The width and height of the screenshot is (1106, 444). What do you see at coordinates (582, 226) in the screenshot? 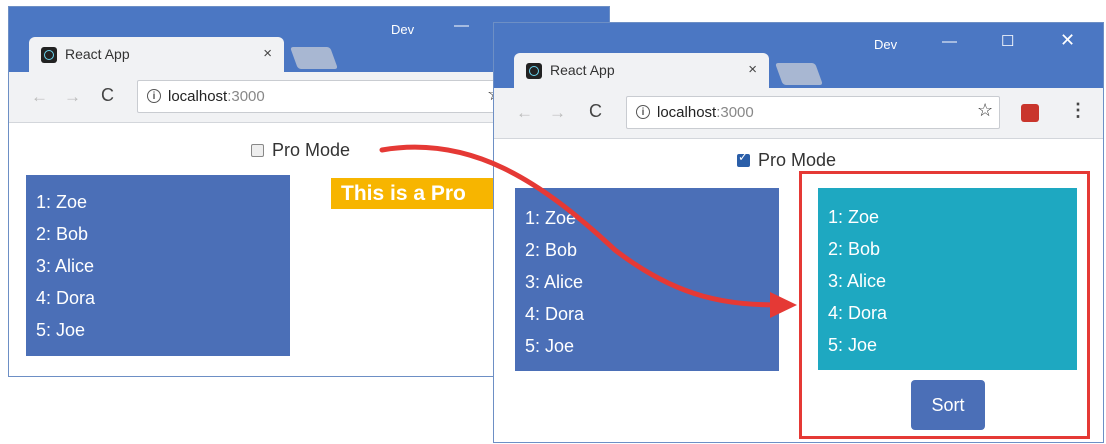
I see `connector-arrow-line` at bounding box center [582, 226].